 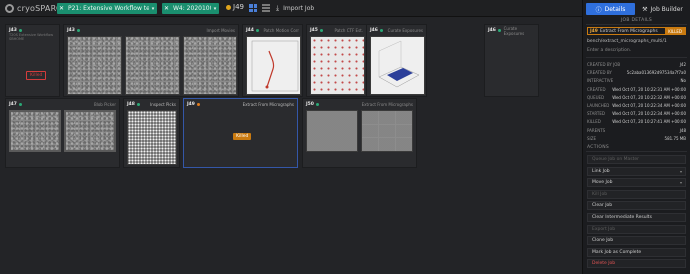 I want to click on job-subtitle: T20S Extensive Workflow SBHOME, so click(x=31, y=37).